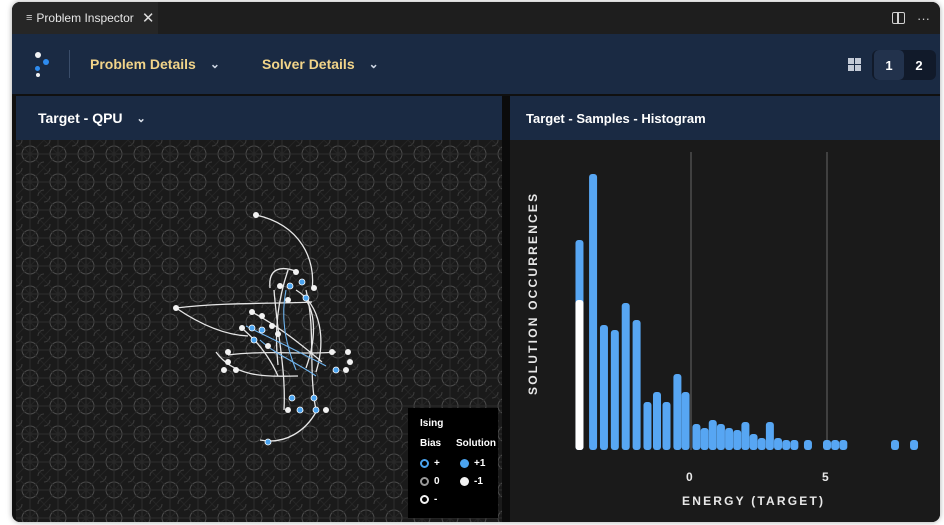  I want to click on solution-positive-icon, so click(464, 463).